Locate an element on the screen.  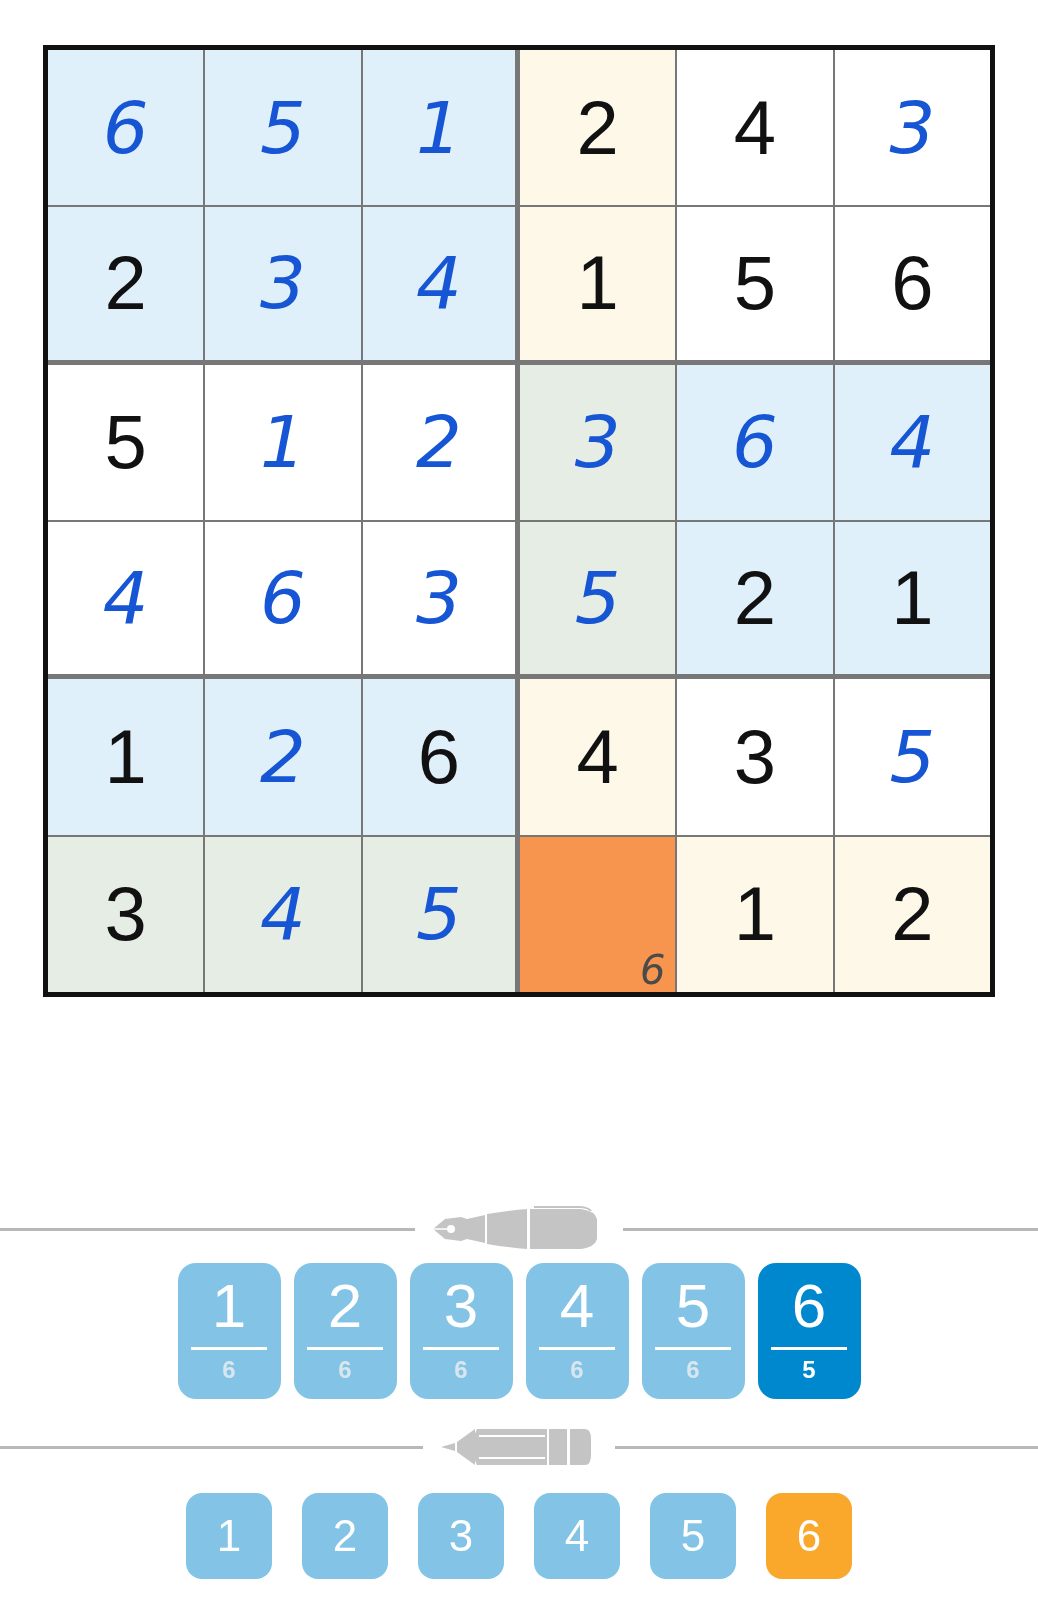
pencil-mark: 6 is located at coordinates (652, 970).